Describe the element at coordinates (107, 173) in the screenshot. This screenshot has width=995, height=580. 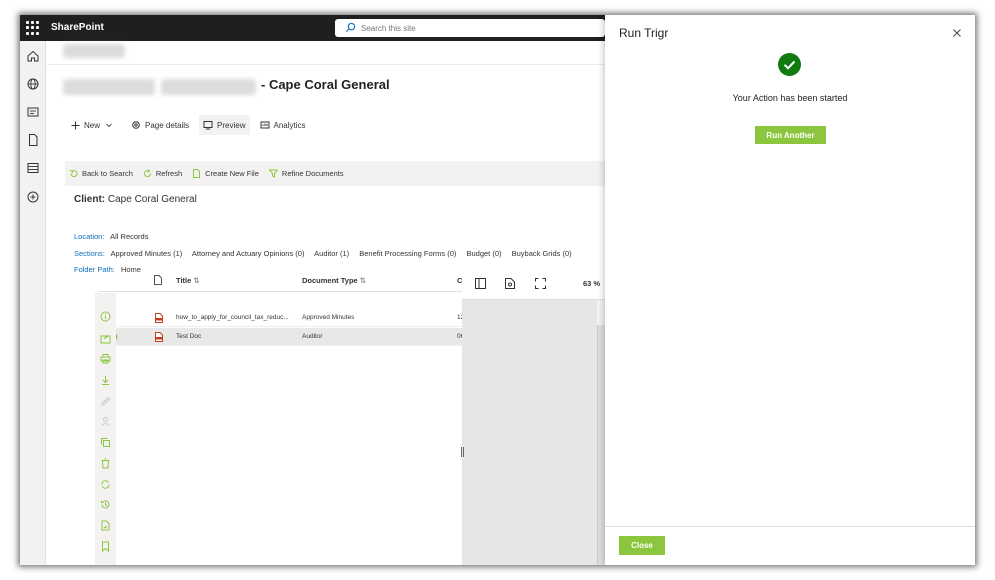
I see `back-to-search-label: Back to Search` at that location.